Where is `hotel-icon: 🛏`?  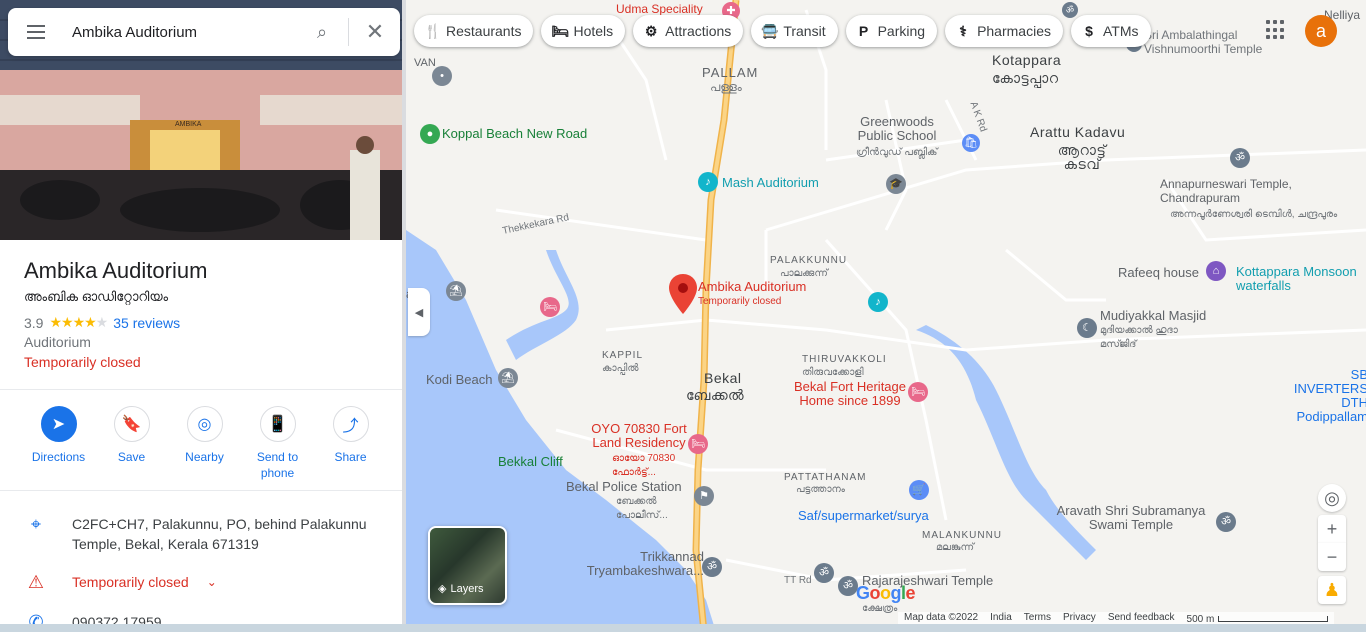
hotel-icon: 🛏 is located at coordinates (560, 30).